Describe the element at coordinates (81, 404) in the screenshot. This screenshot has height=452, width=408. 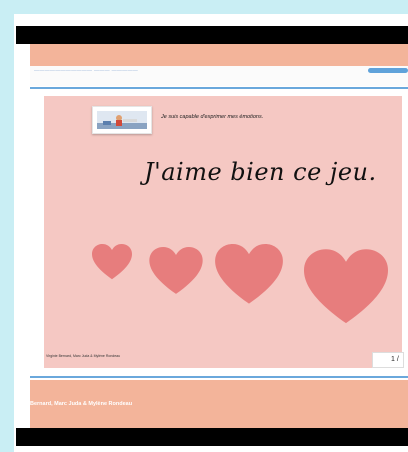
I see `footer-authors: Bernard, Marc Juda & Mylène Rondeau` at that location.